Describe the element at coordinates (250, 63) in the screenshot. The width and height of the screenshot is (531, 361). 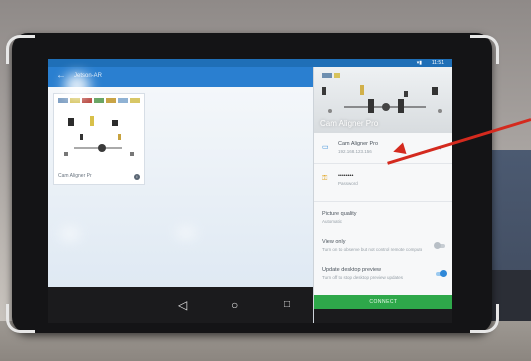
I see `status-bar: ▾▮ 11:51` at that location.